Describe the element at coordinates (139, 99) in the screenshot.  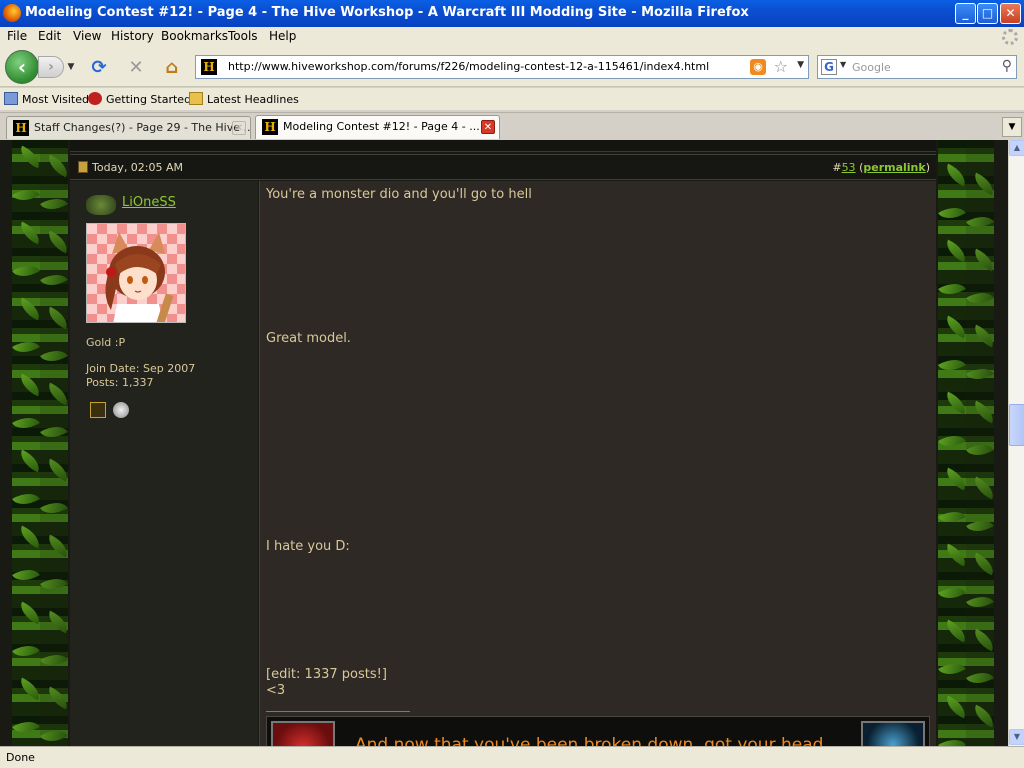
I see `bookmark-getting-started: Getting Started` at that location.